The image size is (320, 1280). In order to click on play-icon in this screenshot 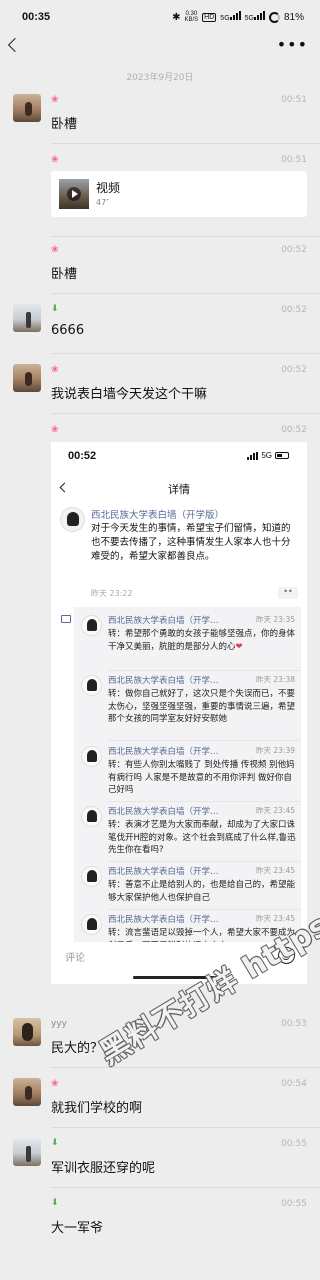, I will do `click(74, 194)`.